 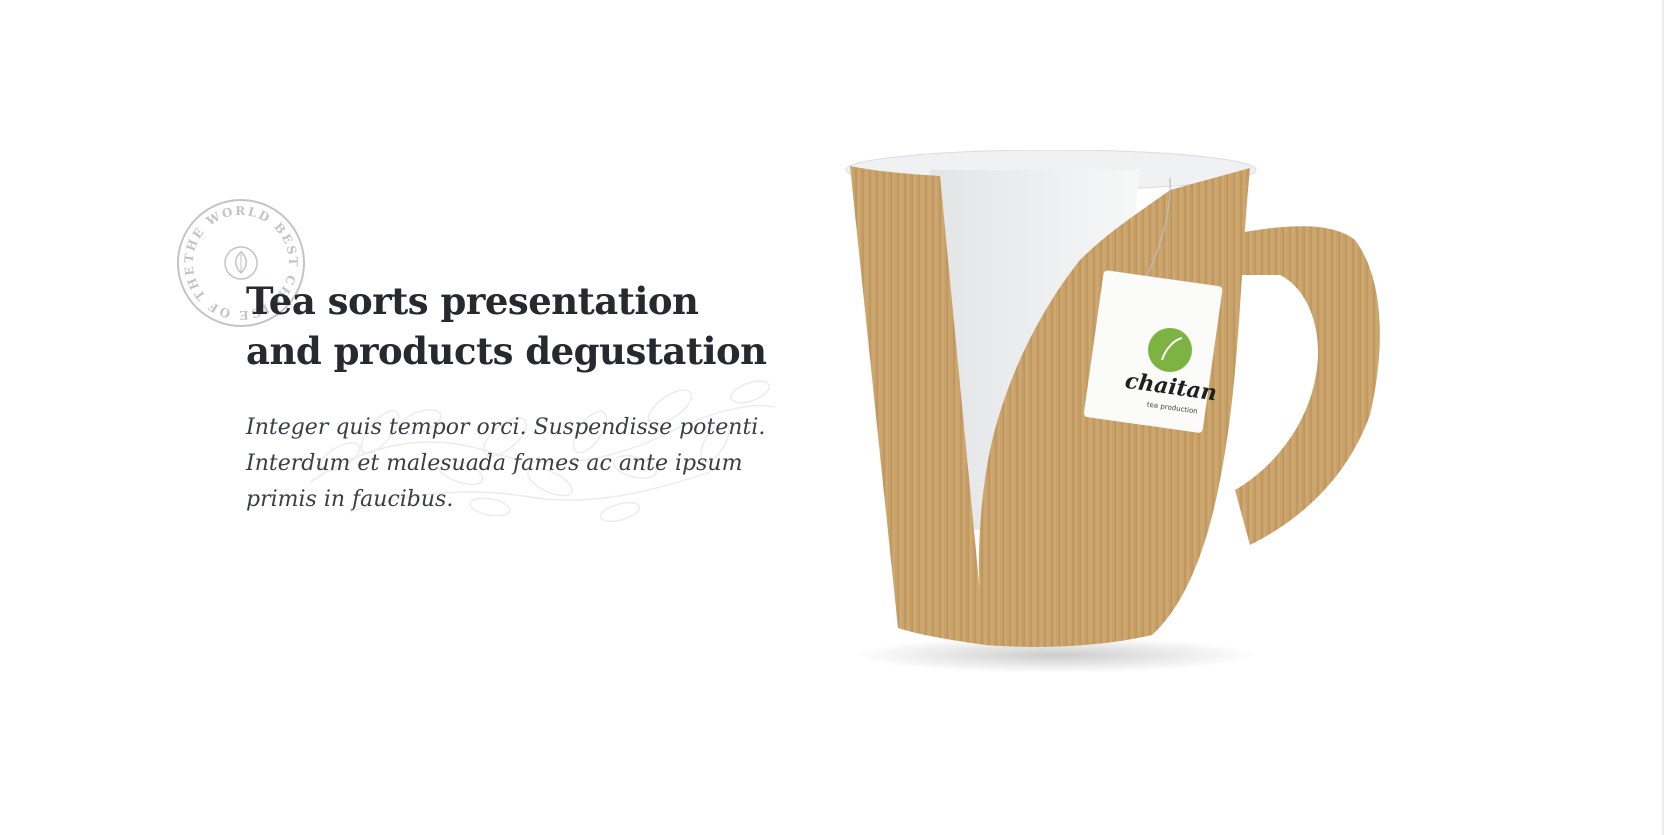 I want to click on intro-line-3: primis in faucibus., so click(x=350, y=499).